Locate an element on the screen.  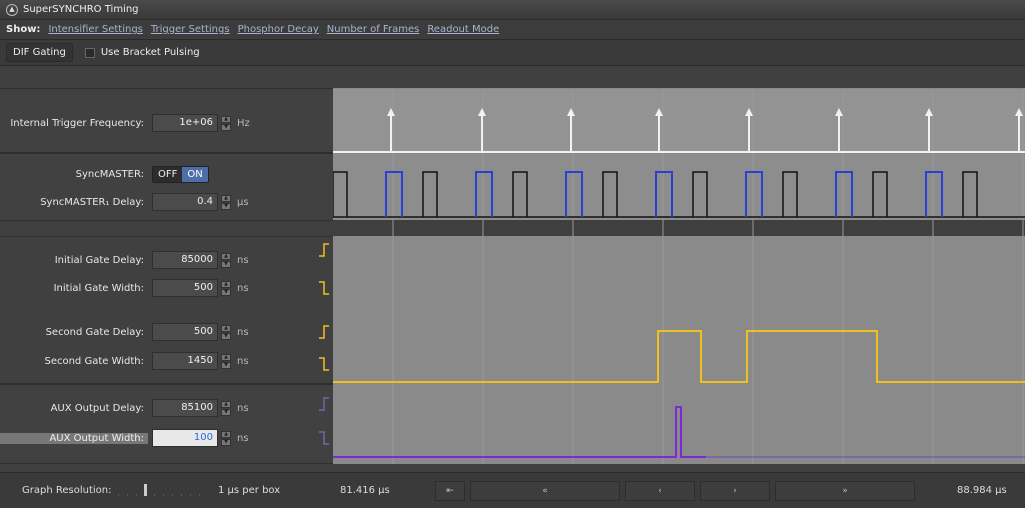
bracket-pulsing-checkbox: Use Bracket Pulsing is located at coordinates (142, 52).